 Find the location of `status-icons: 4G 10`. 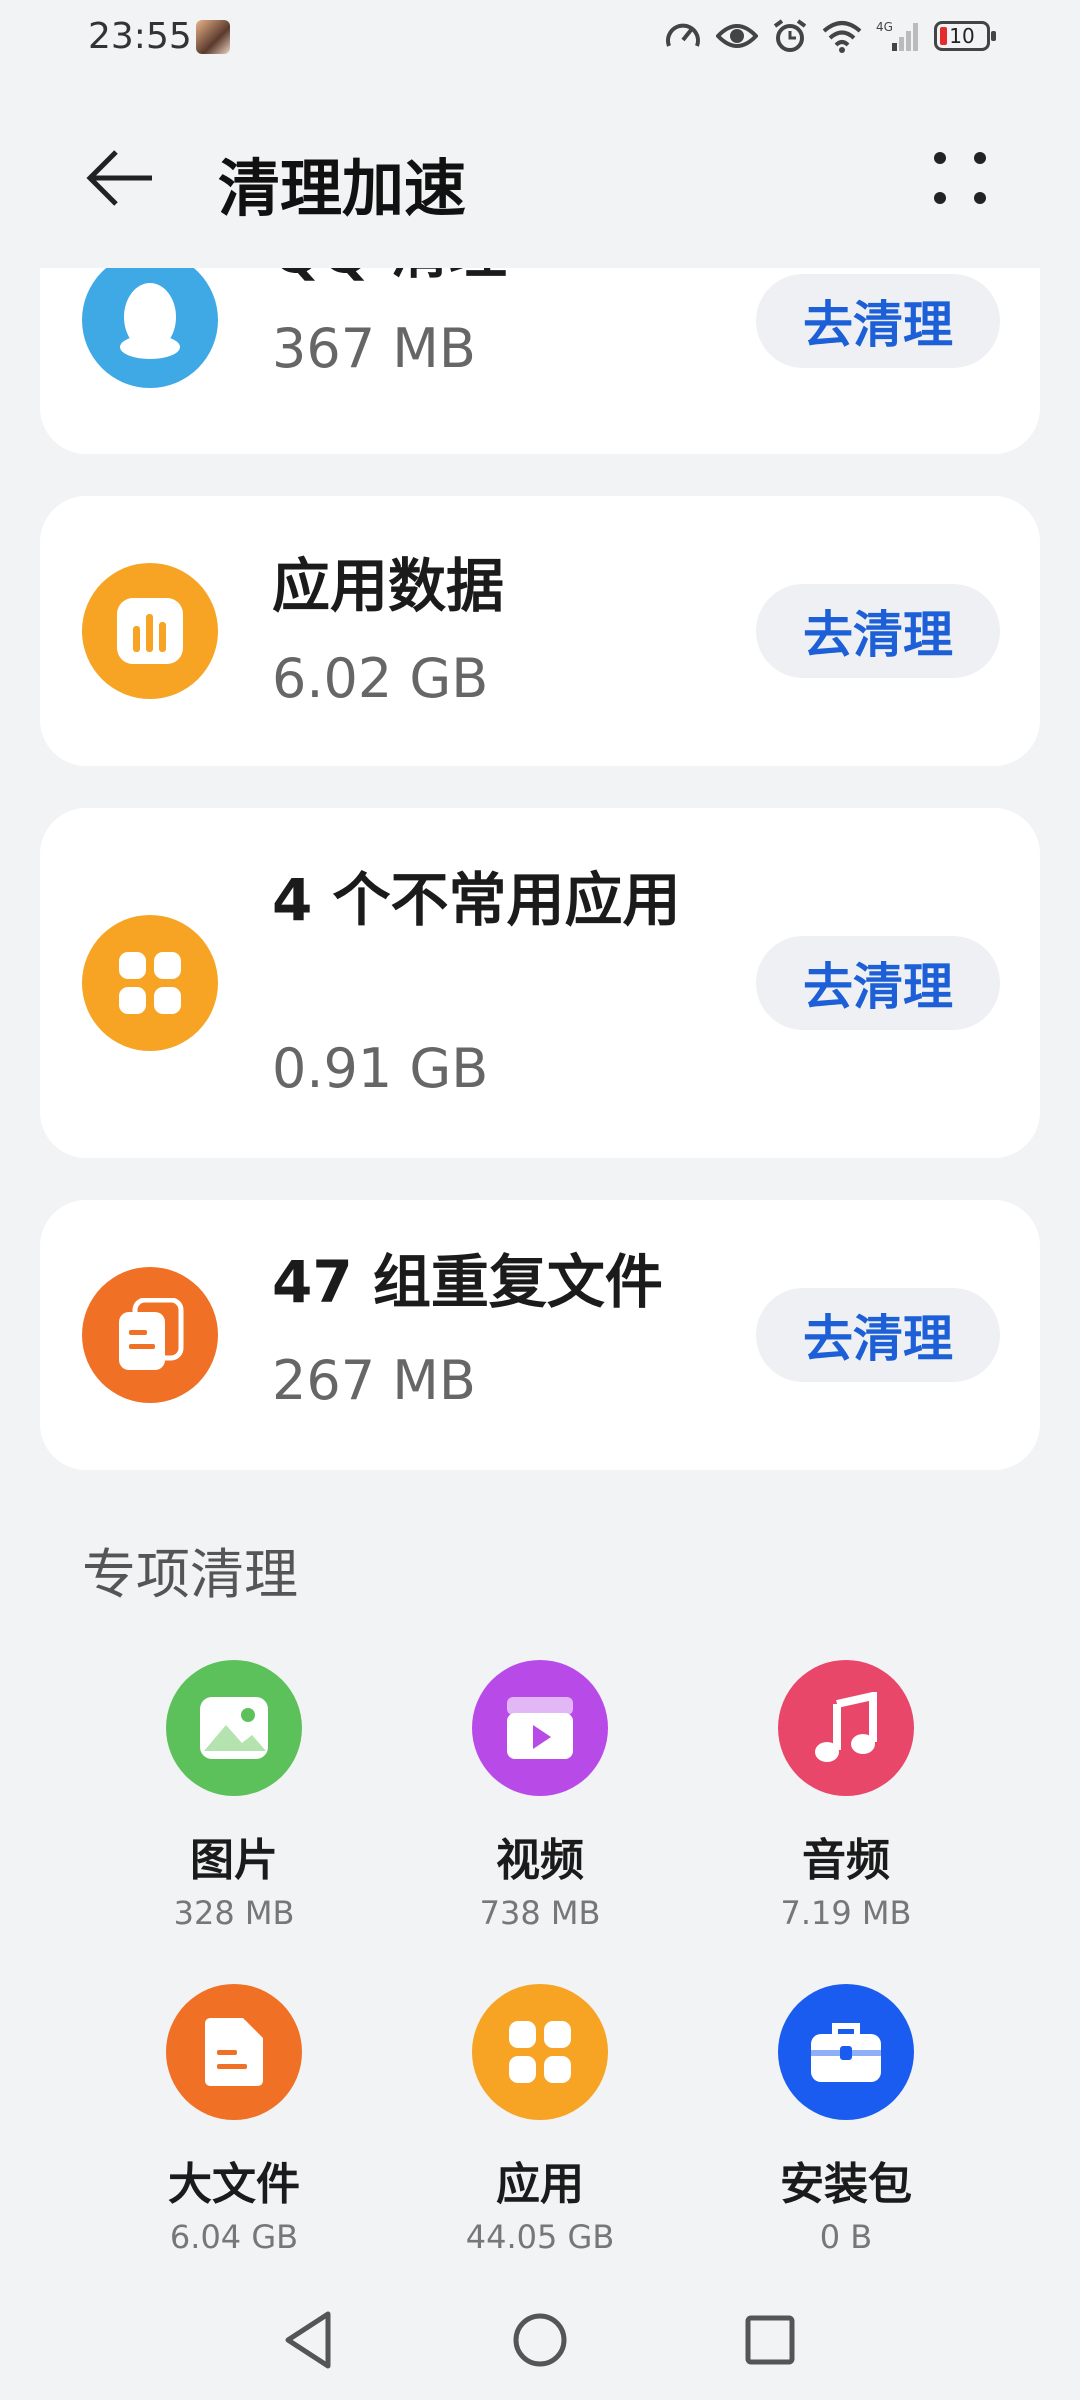

status-icons: 4G 10 is located at coordinates (830, 36).